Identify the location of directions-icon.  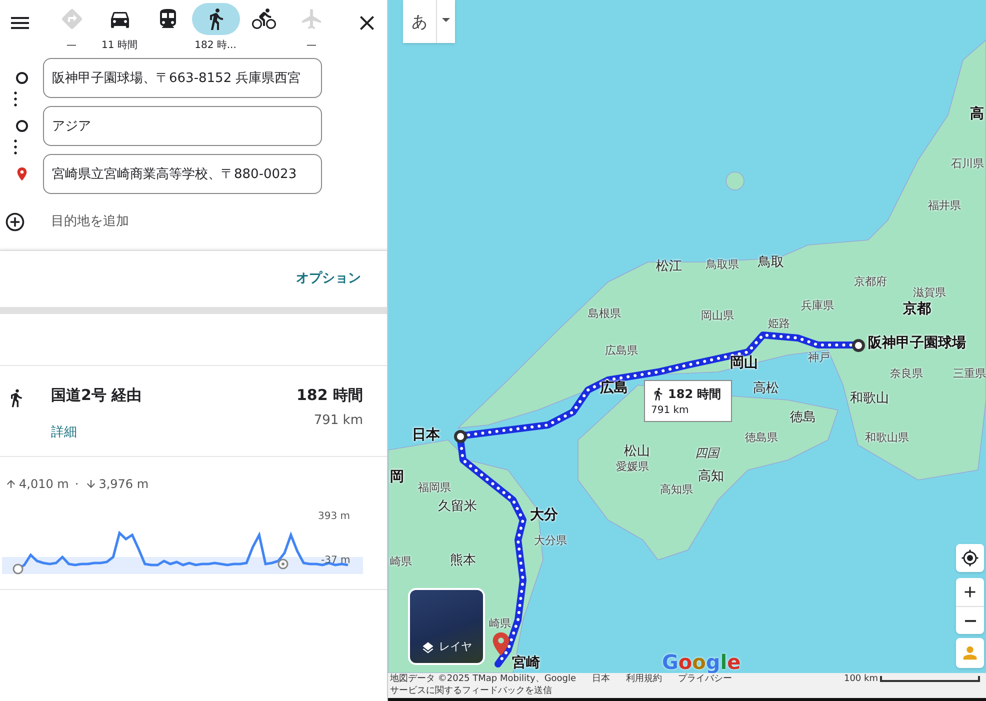
(72, 19).